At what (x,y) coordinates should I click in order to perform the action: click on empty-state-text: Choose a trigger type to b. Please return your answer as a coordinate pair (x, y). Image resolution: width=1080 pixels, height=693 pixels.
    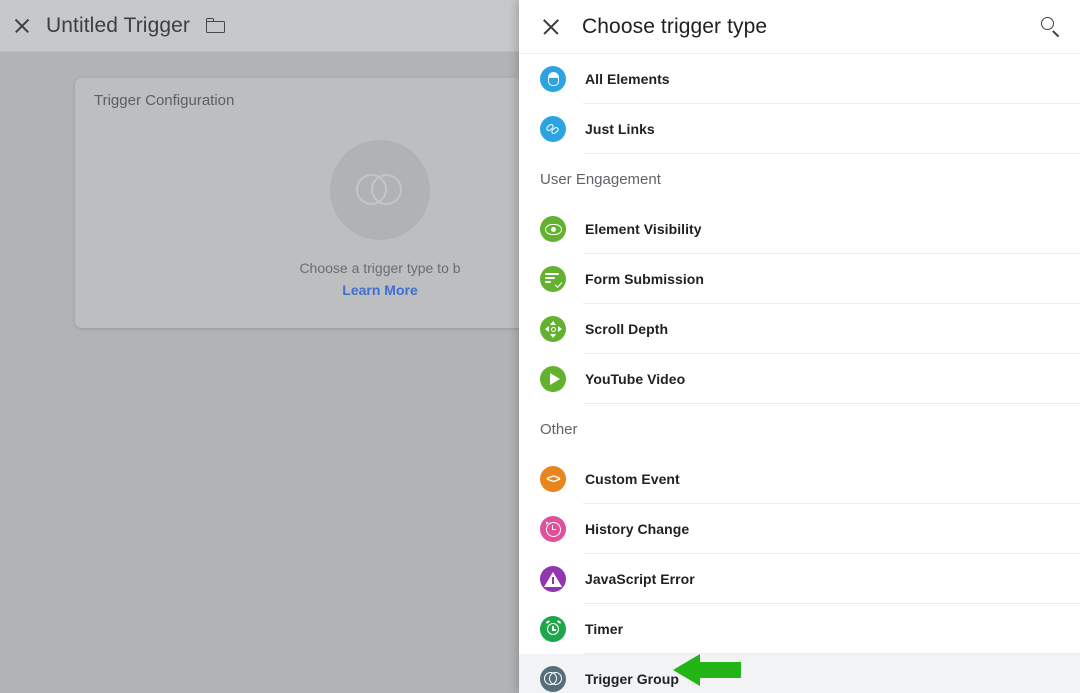
    Looking at the image, I should click on (380, 268).